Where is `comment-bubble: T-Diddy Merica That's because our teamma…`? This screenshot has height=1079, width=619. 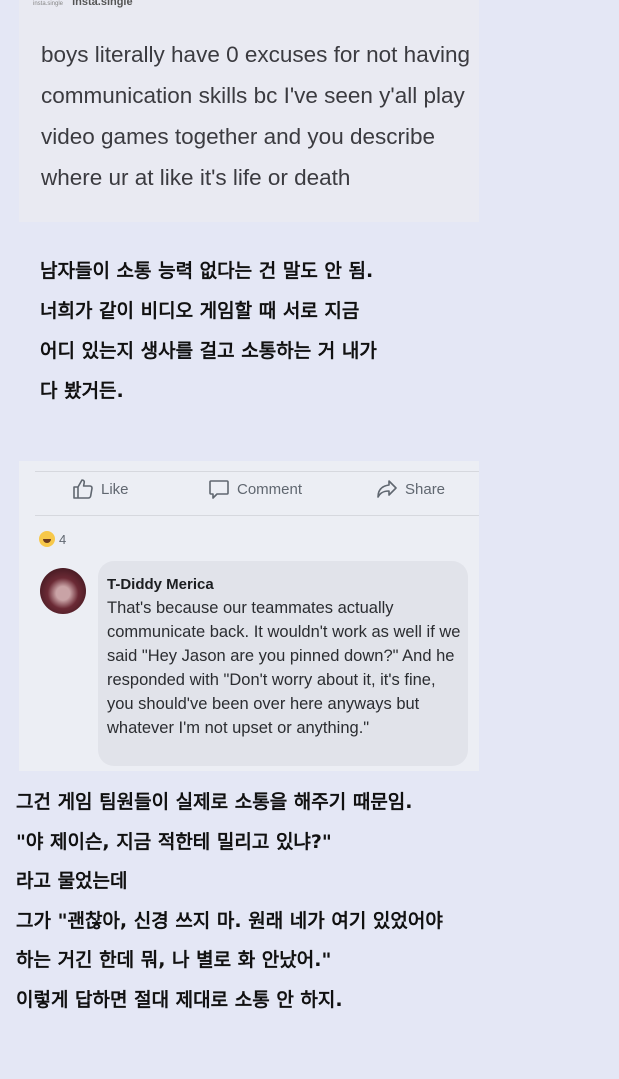 comment-bubble: T-Diddy Merica That's because our teamma… is located at coordinates (283, 663).